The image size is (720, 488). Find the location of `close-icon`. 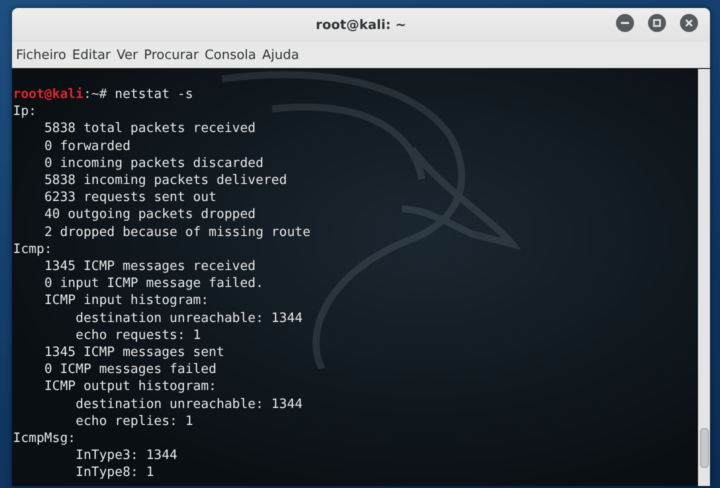

close-icon is located at coordinates (689, 23).